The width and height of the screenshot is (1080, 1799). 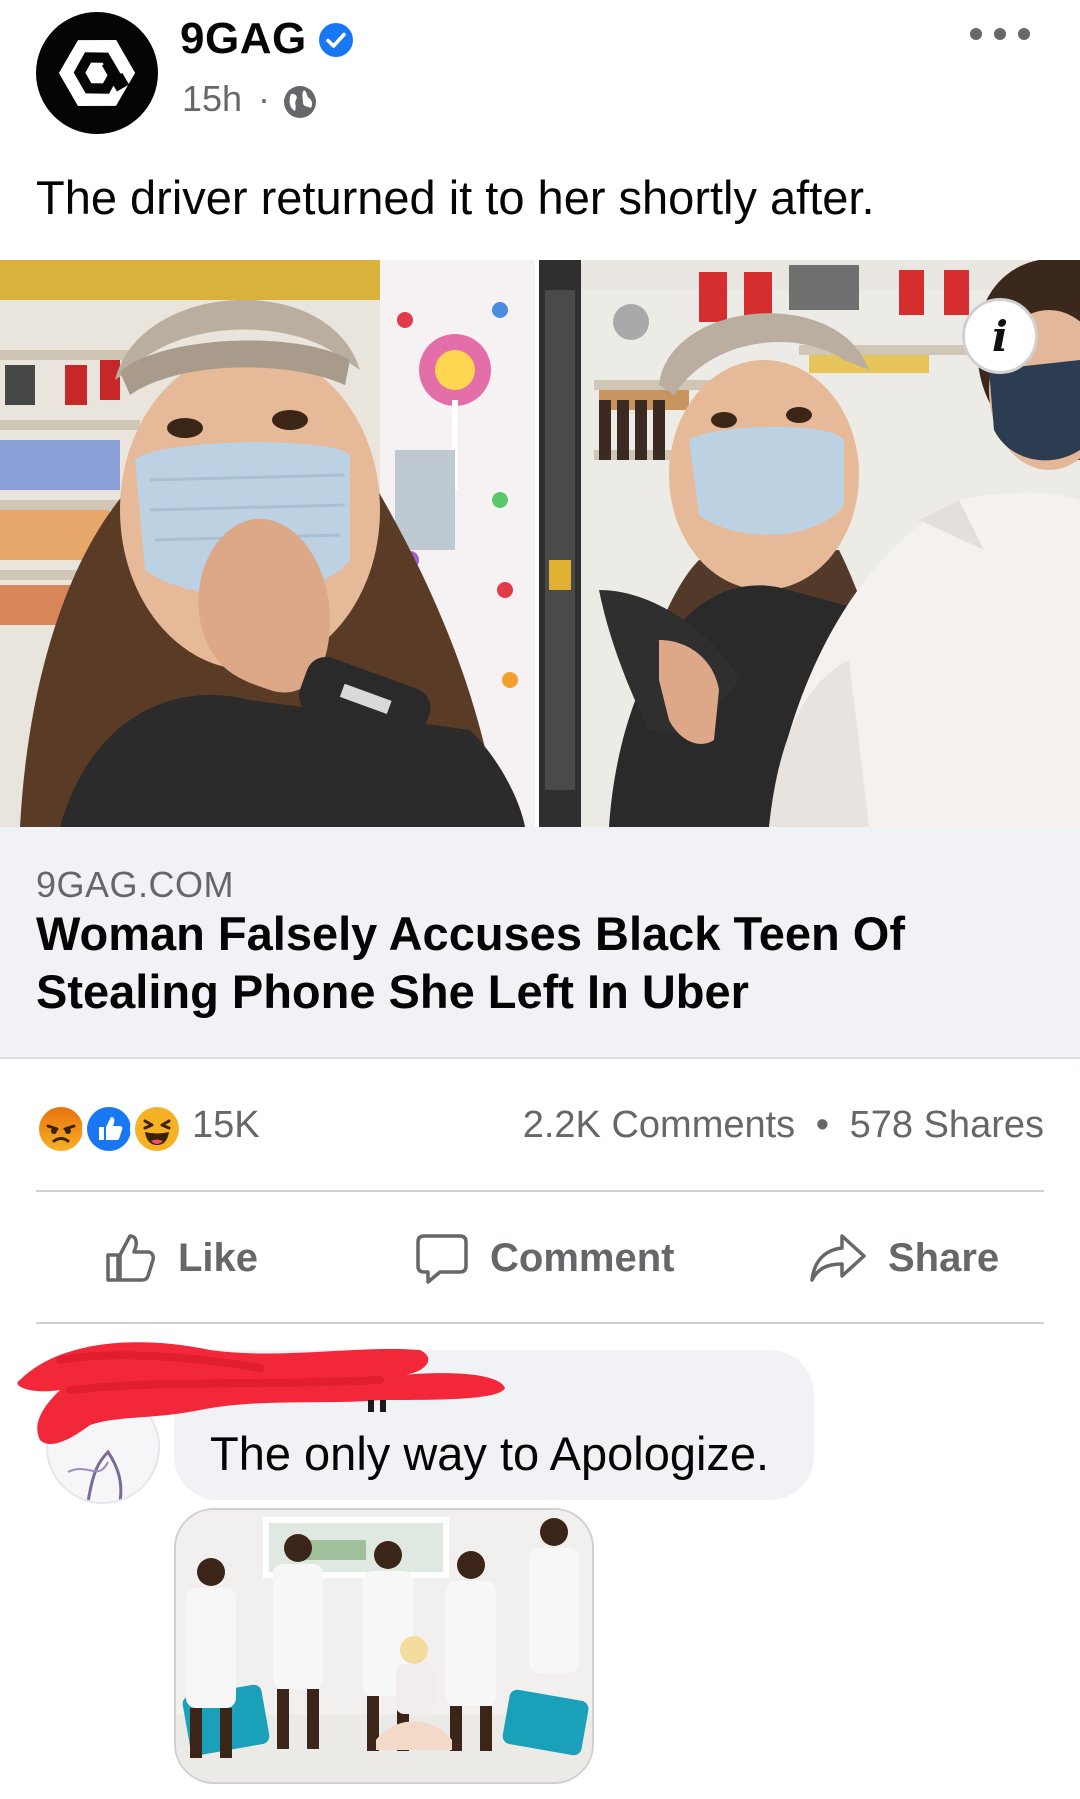 I want to click on like-button: Like, so click(x=180, y=1258).